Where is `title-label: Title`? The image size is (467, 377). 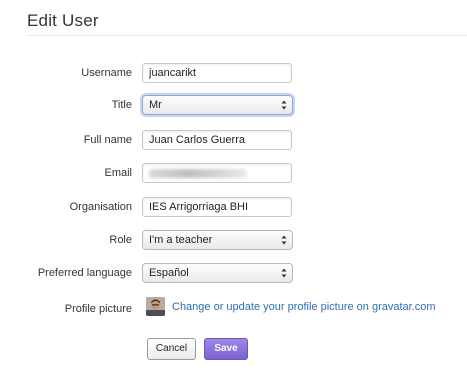
title-label: Title is located at coordinates (121, 105).